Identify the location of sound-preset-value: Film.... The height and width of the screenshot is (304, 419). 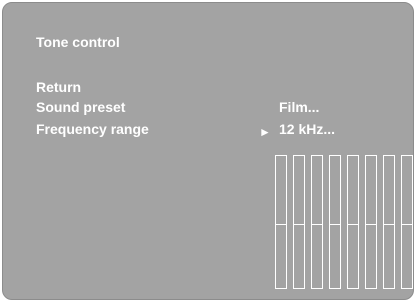
(299, 107).